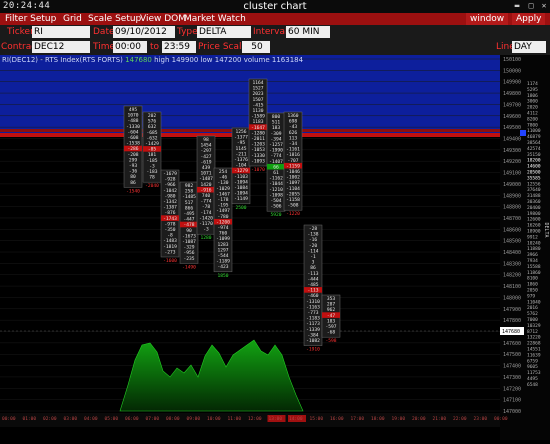 Image resolution: width=550 pixels, height=444 pixels. I want to click on profile-value: 1860, so click(532, 285).